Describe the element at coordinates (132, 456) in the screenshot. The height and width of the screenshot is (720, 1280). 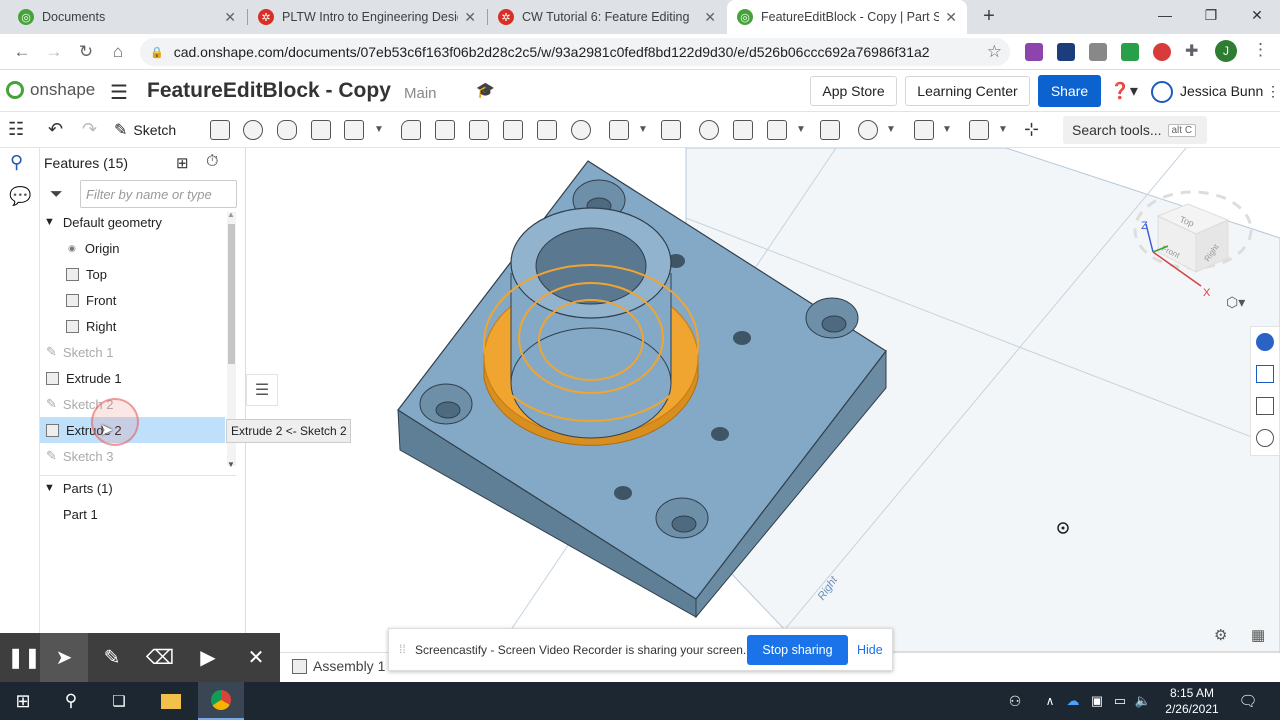
I see `feature-item-sketch-3: ✎ Sketch 3` at that location.